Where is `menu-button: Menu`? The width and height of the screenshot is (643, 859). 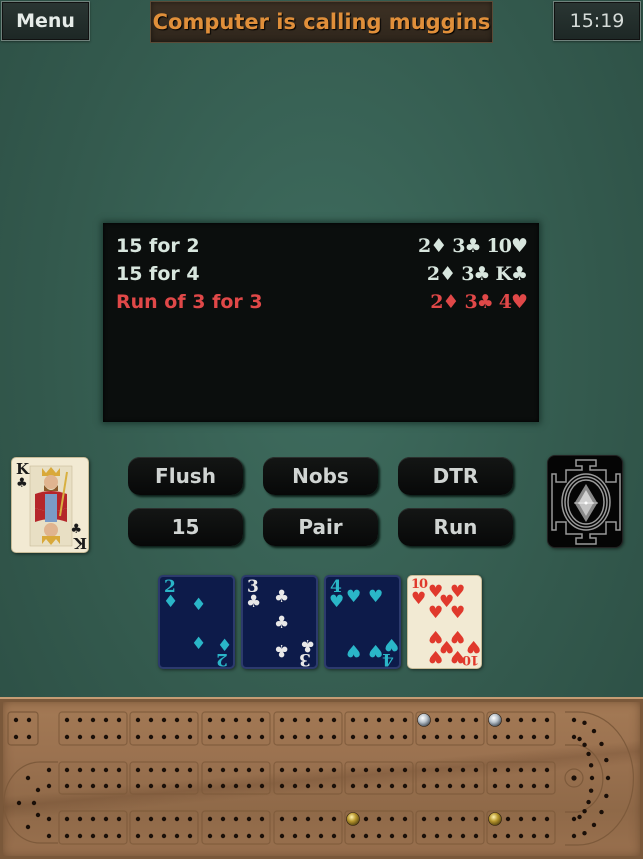
menu-button: Menu is located at coordinates (45, 21).